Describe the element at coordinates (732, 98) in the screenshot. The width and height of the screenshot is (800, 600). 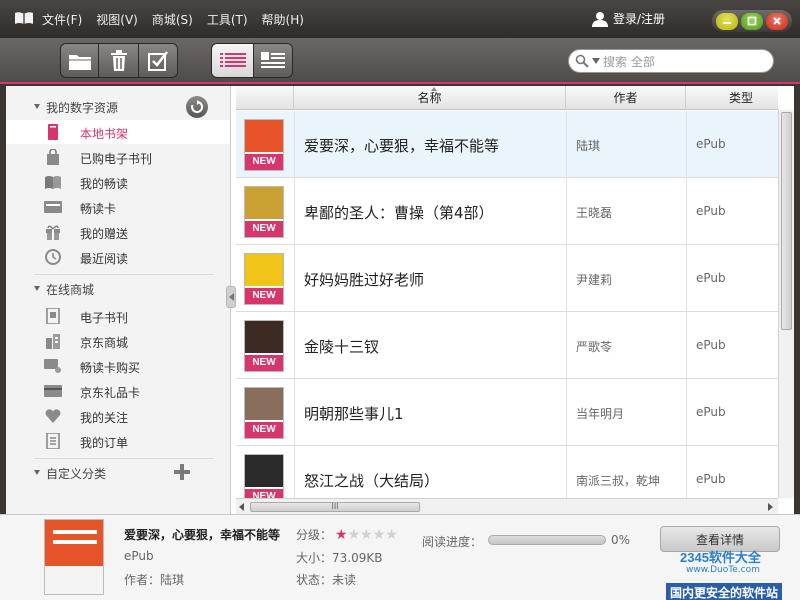
I see `header-type: 类型` at that location.